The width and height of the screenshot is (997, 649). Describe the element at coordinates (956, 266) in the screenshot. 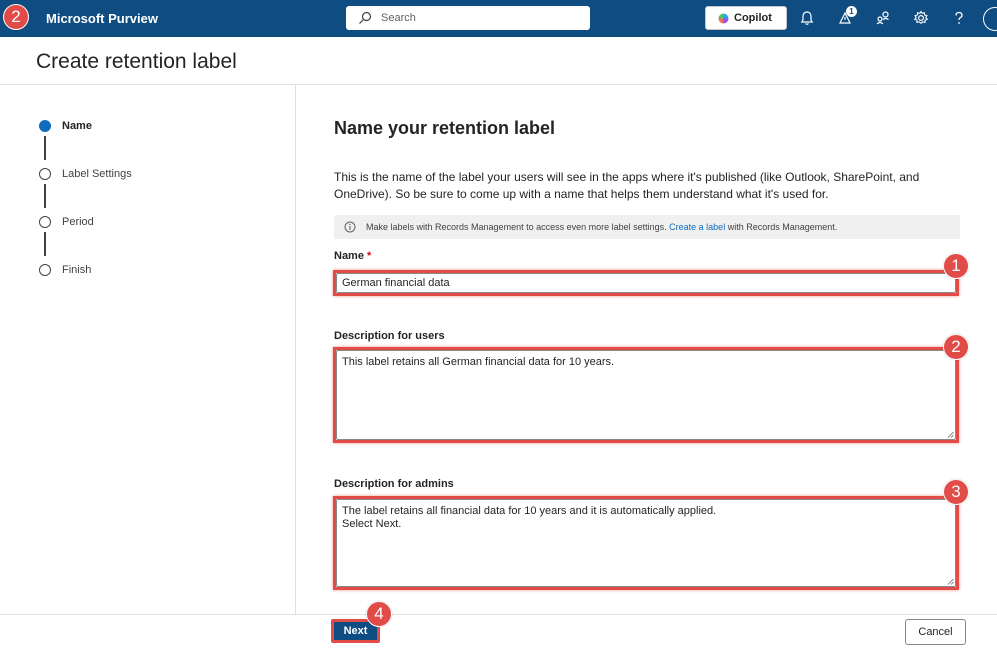

I see `annotation-badge-1: 1` at that location.